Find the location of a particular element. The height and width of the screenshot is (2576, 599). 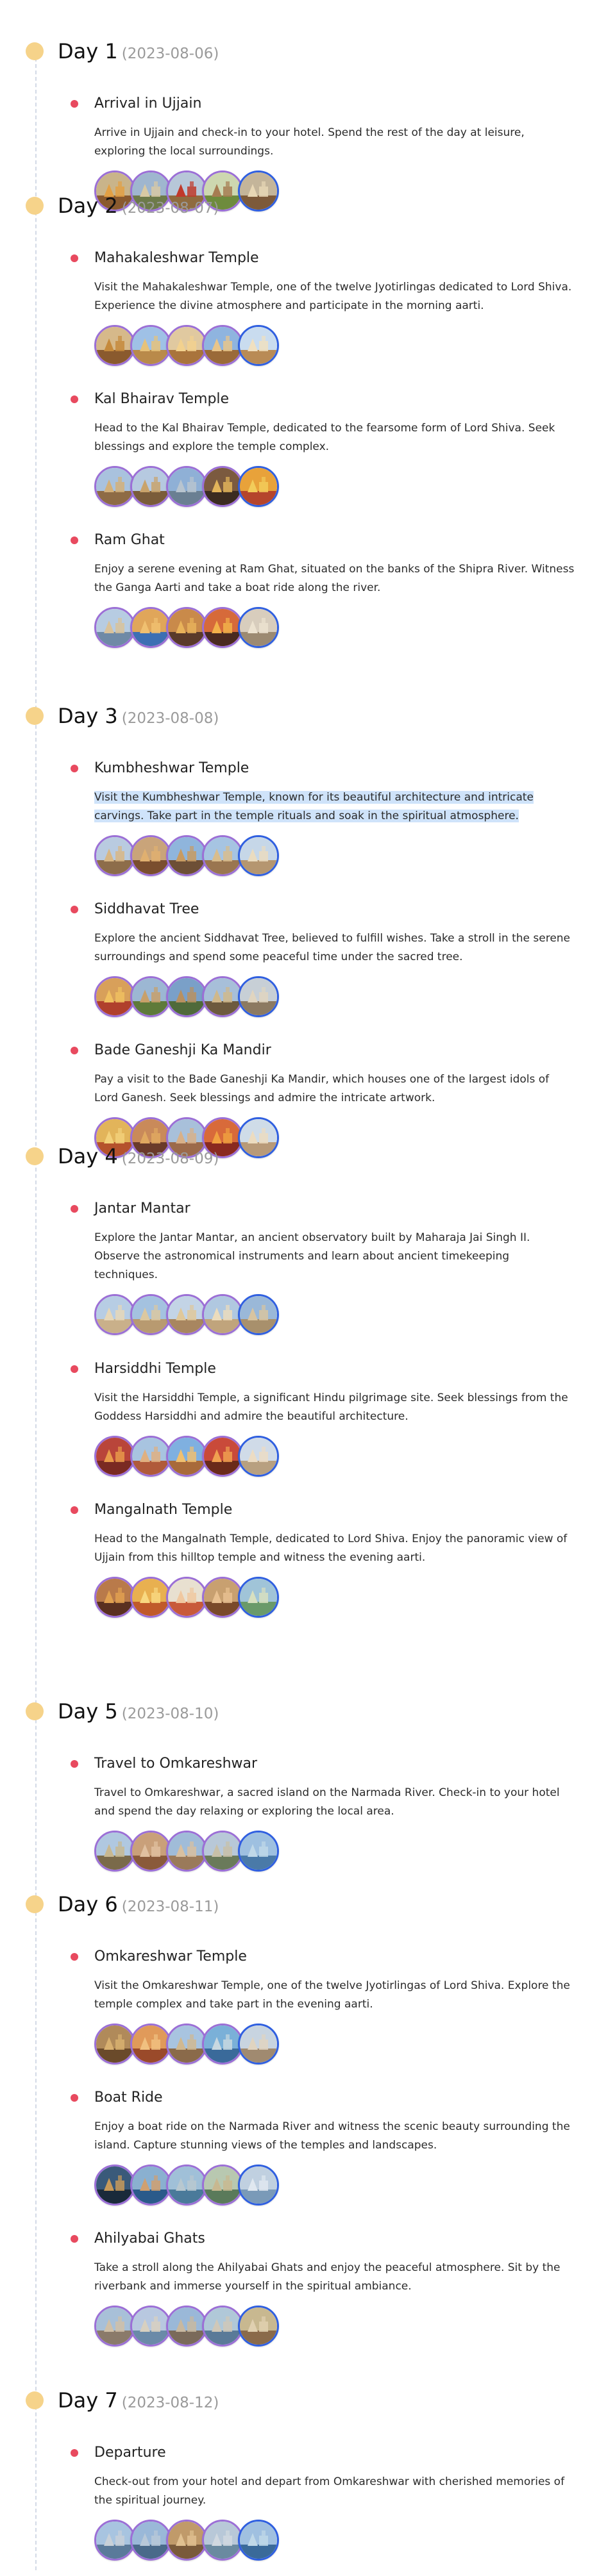

day-date: (2023-08-09) is located at coordinates (170, 1159).